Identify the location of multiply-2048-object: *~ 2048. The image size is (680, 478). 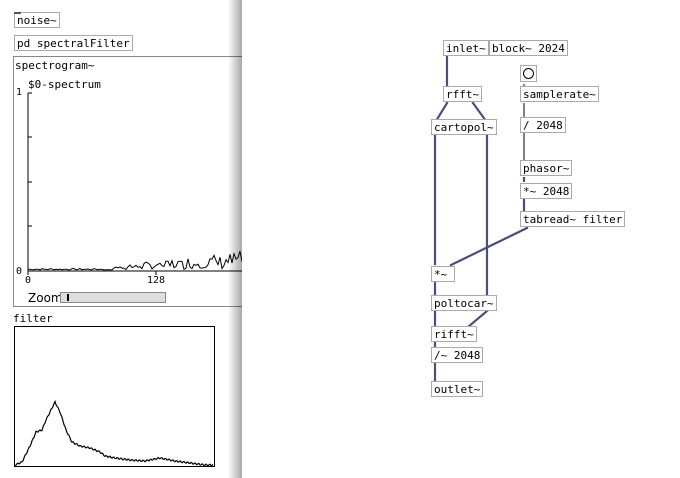
(546, 191).